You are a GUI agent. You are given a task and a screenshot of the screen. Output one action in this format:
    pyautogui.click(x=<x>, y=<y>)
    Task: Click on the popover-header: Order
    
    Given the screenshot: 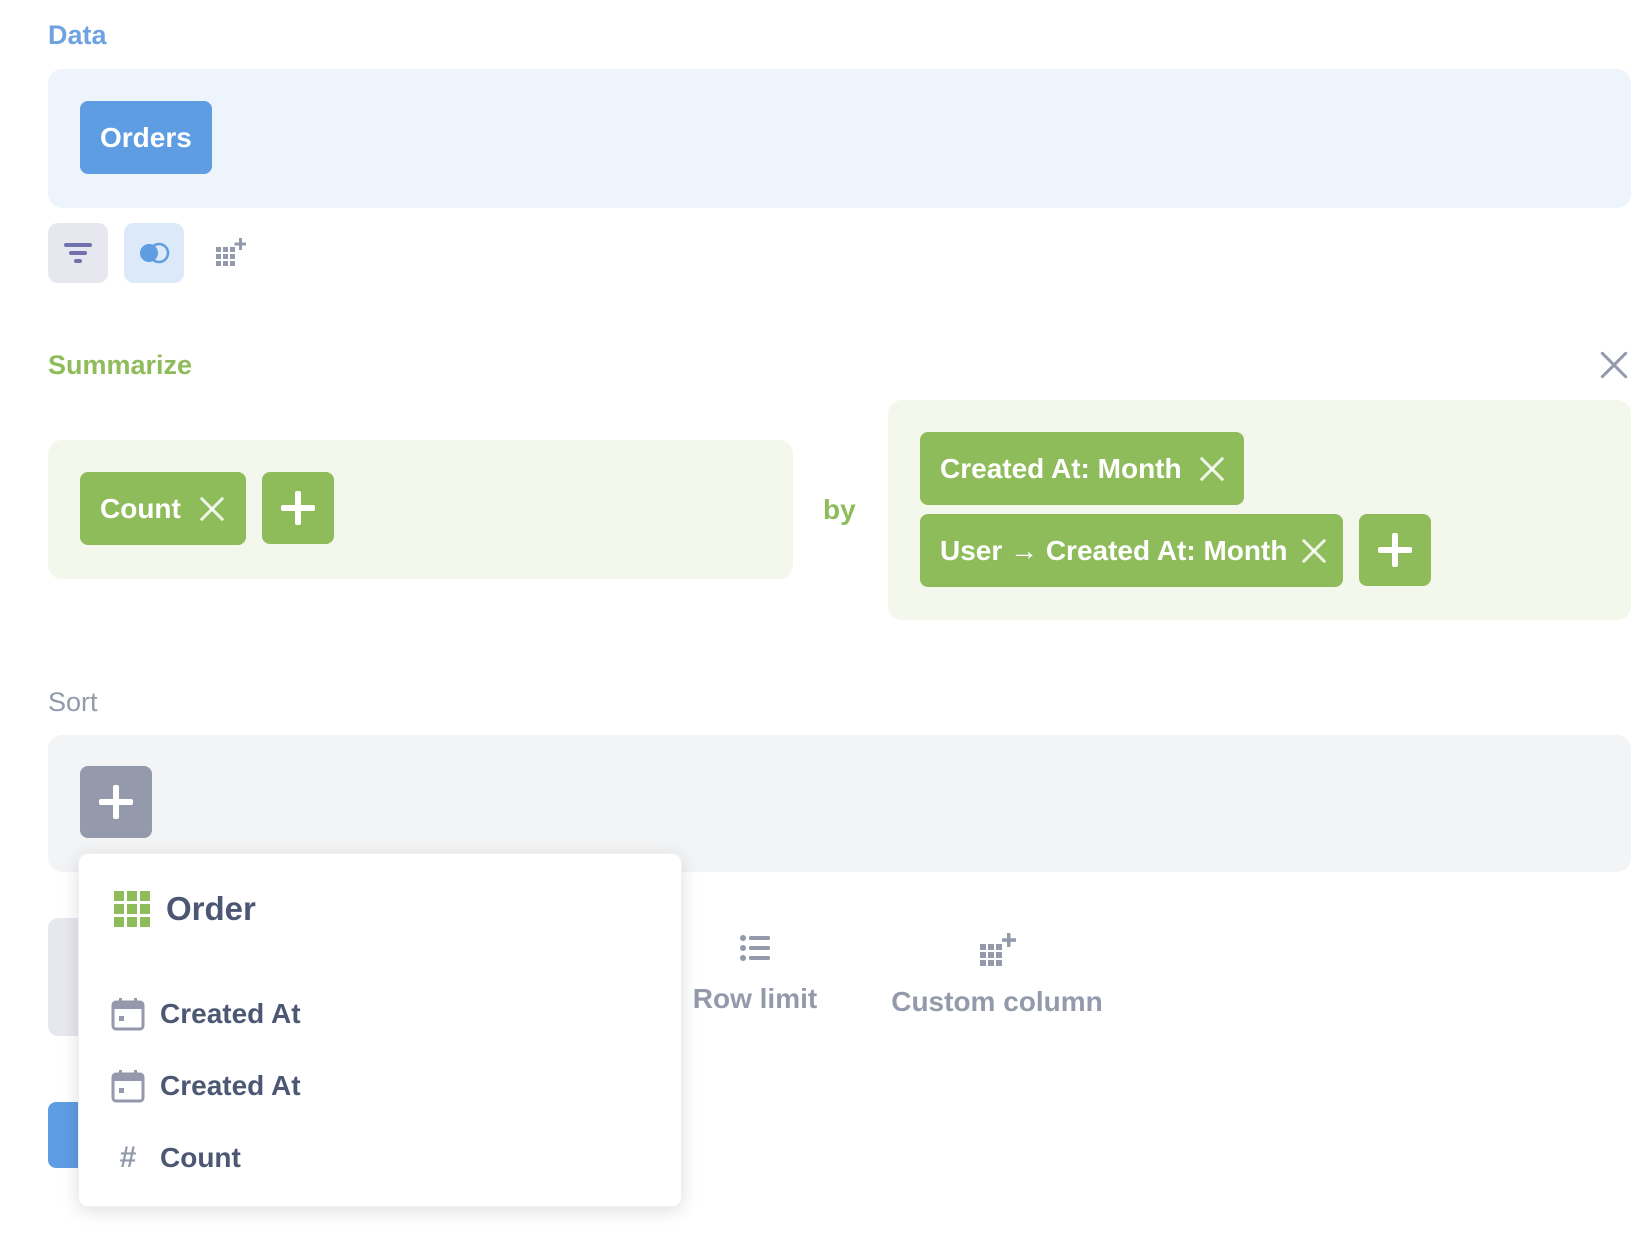 What is the action you would take?
    pyautogui.click(x=185, y=909)
    